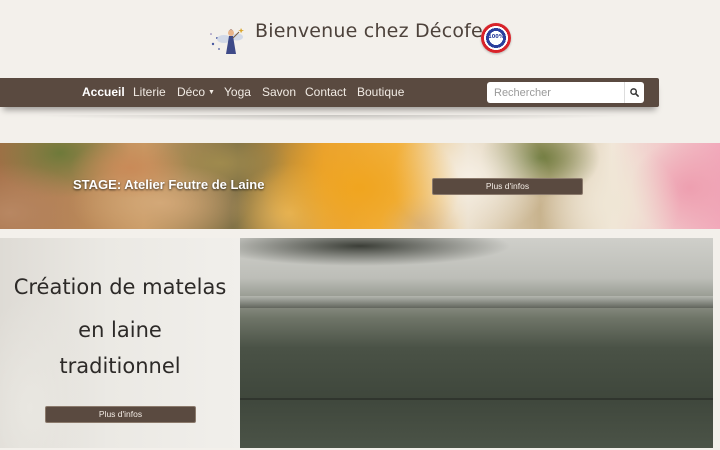  I want to click on nav-item-boutique: Boutique, so click(380, 92).